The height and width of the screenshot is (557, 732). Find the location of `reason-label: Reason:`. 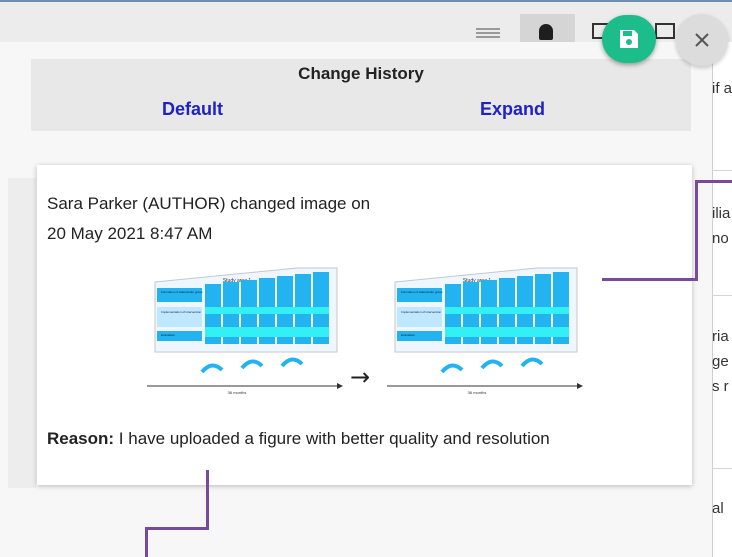

reason-label: Reason: is located at coordinates (81, 438).